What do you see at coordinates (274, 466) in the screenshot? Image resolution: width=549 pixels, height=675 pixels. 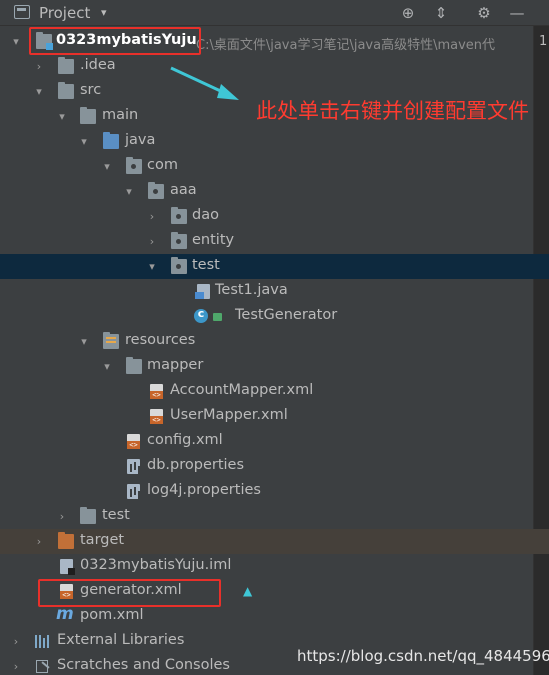 I see `tree-item-db-properties: db.properties` at bounding box center [274, 466].